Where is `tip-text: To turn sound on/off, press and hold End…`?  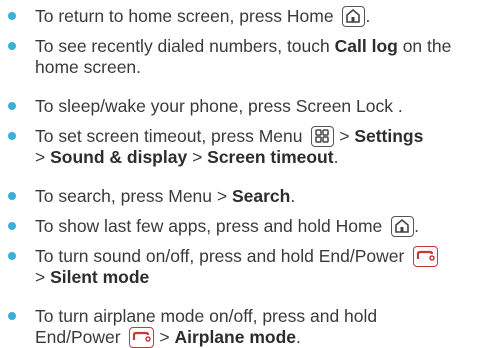
tip-text: To turn sound on/off, press and hold End… is located at coordinates (255, 267).